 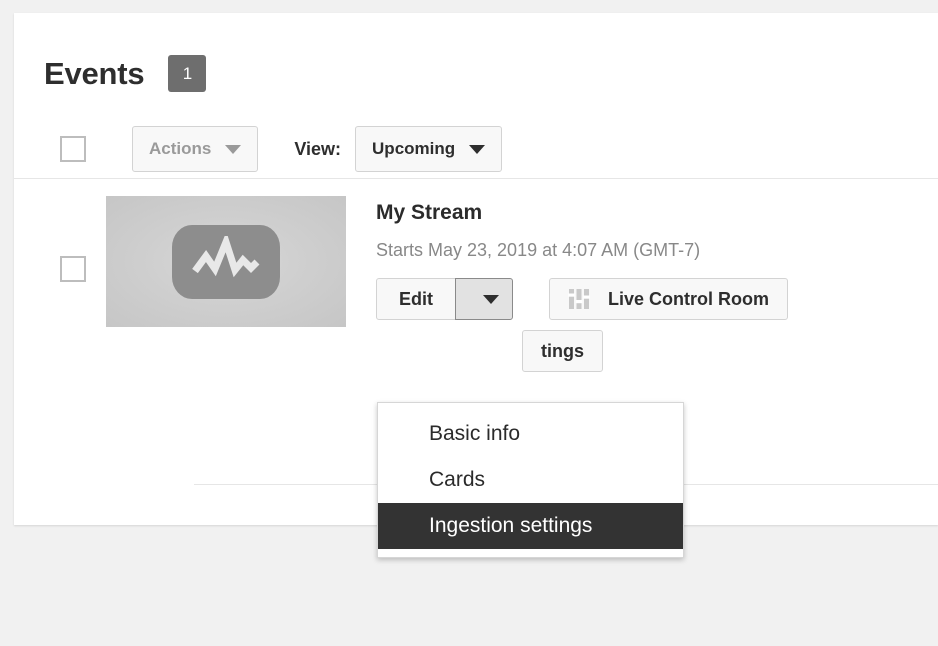 What do you see at coordinates (530, 434) in the screenshot?
I see `menu-item-basic-info: Basic info` at bounding box center [530, 434].